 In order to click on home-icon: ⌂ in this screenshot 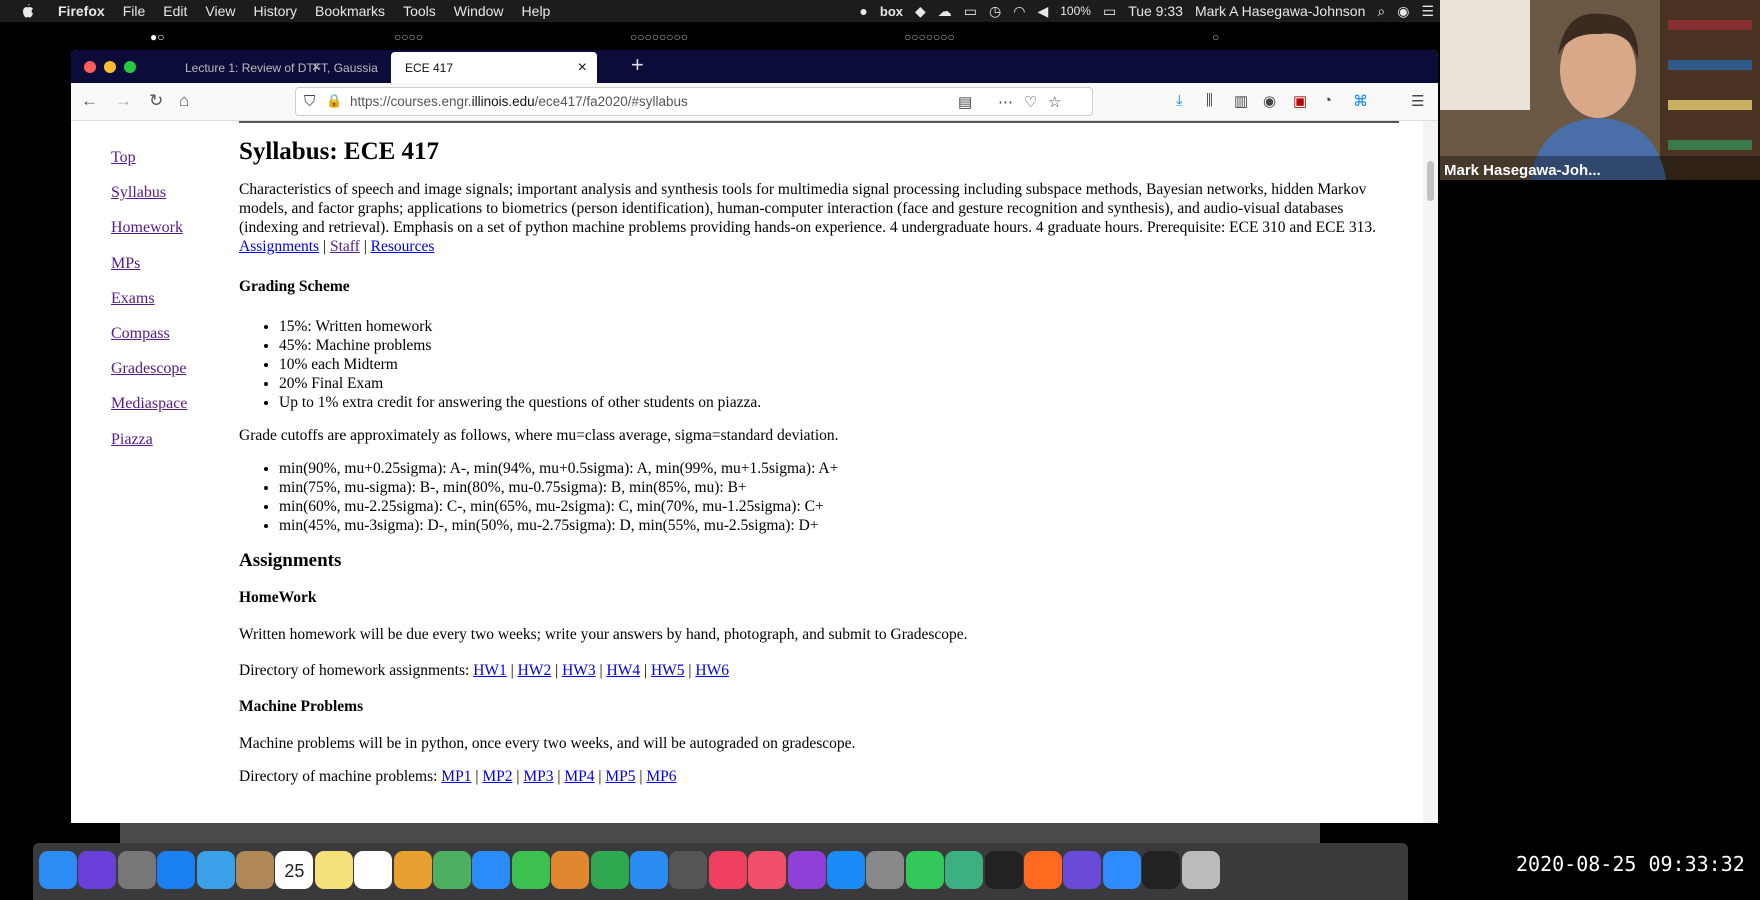, I will do `click(184, 101)`.